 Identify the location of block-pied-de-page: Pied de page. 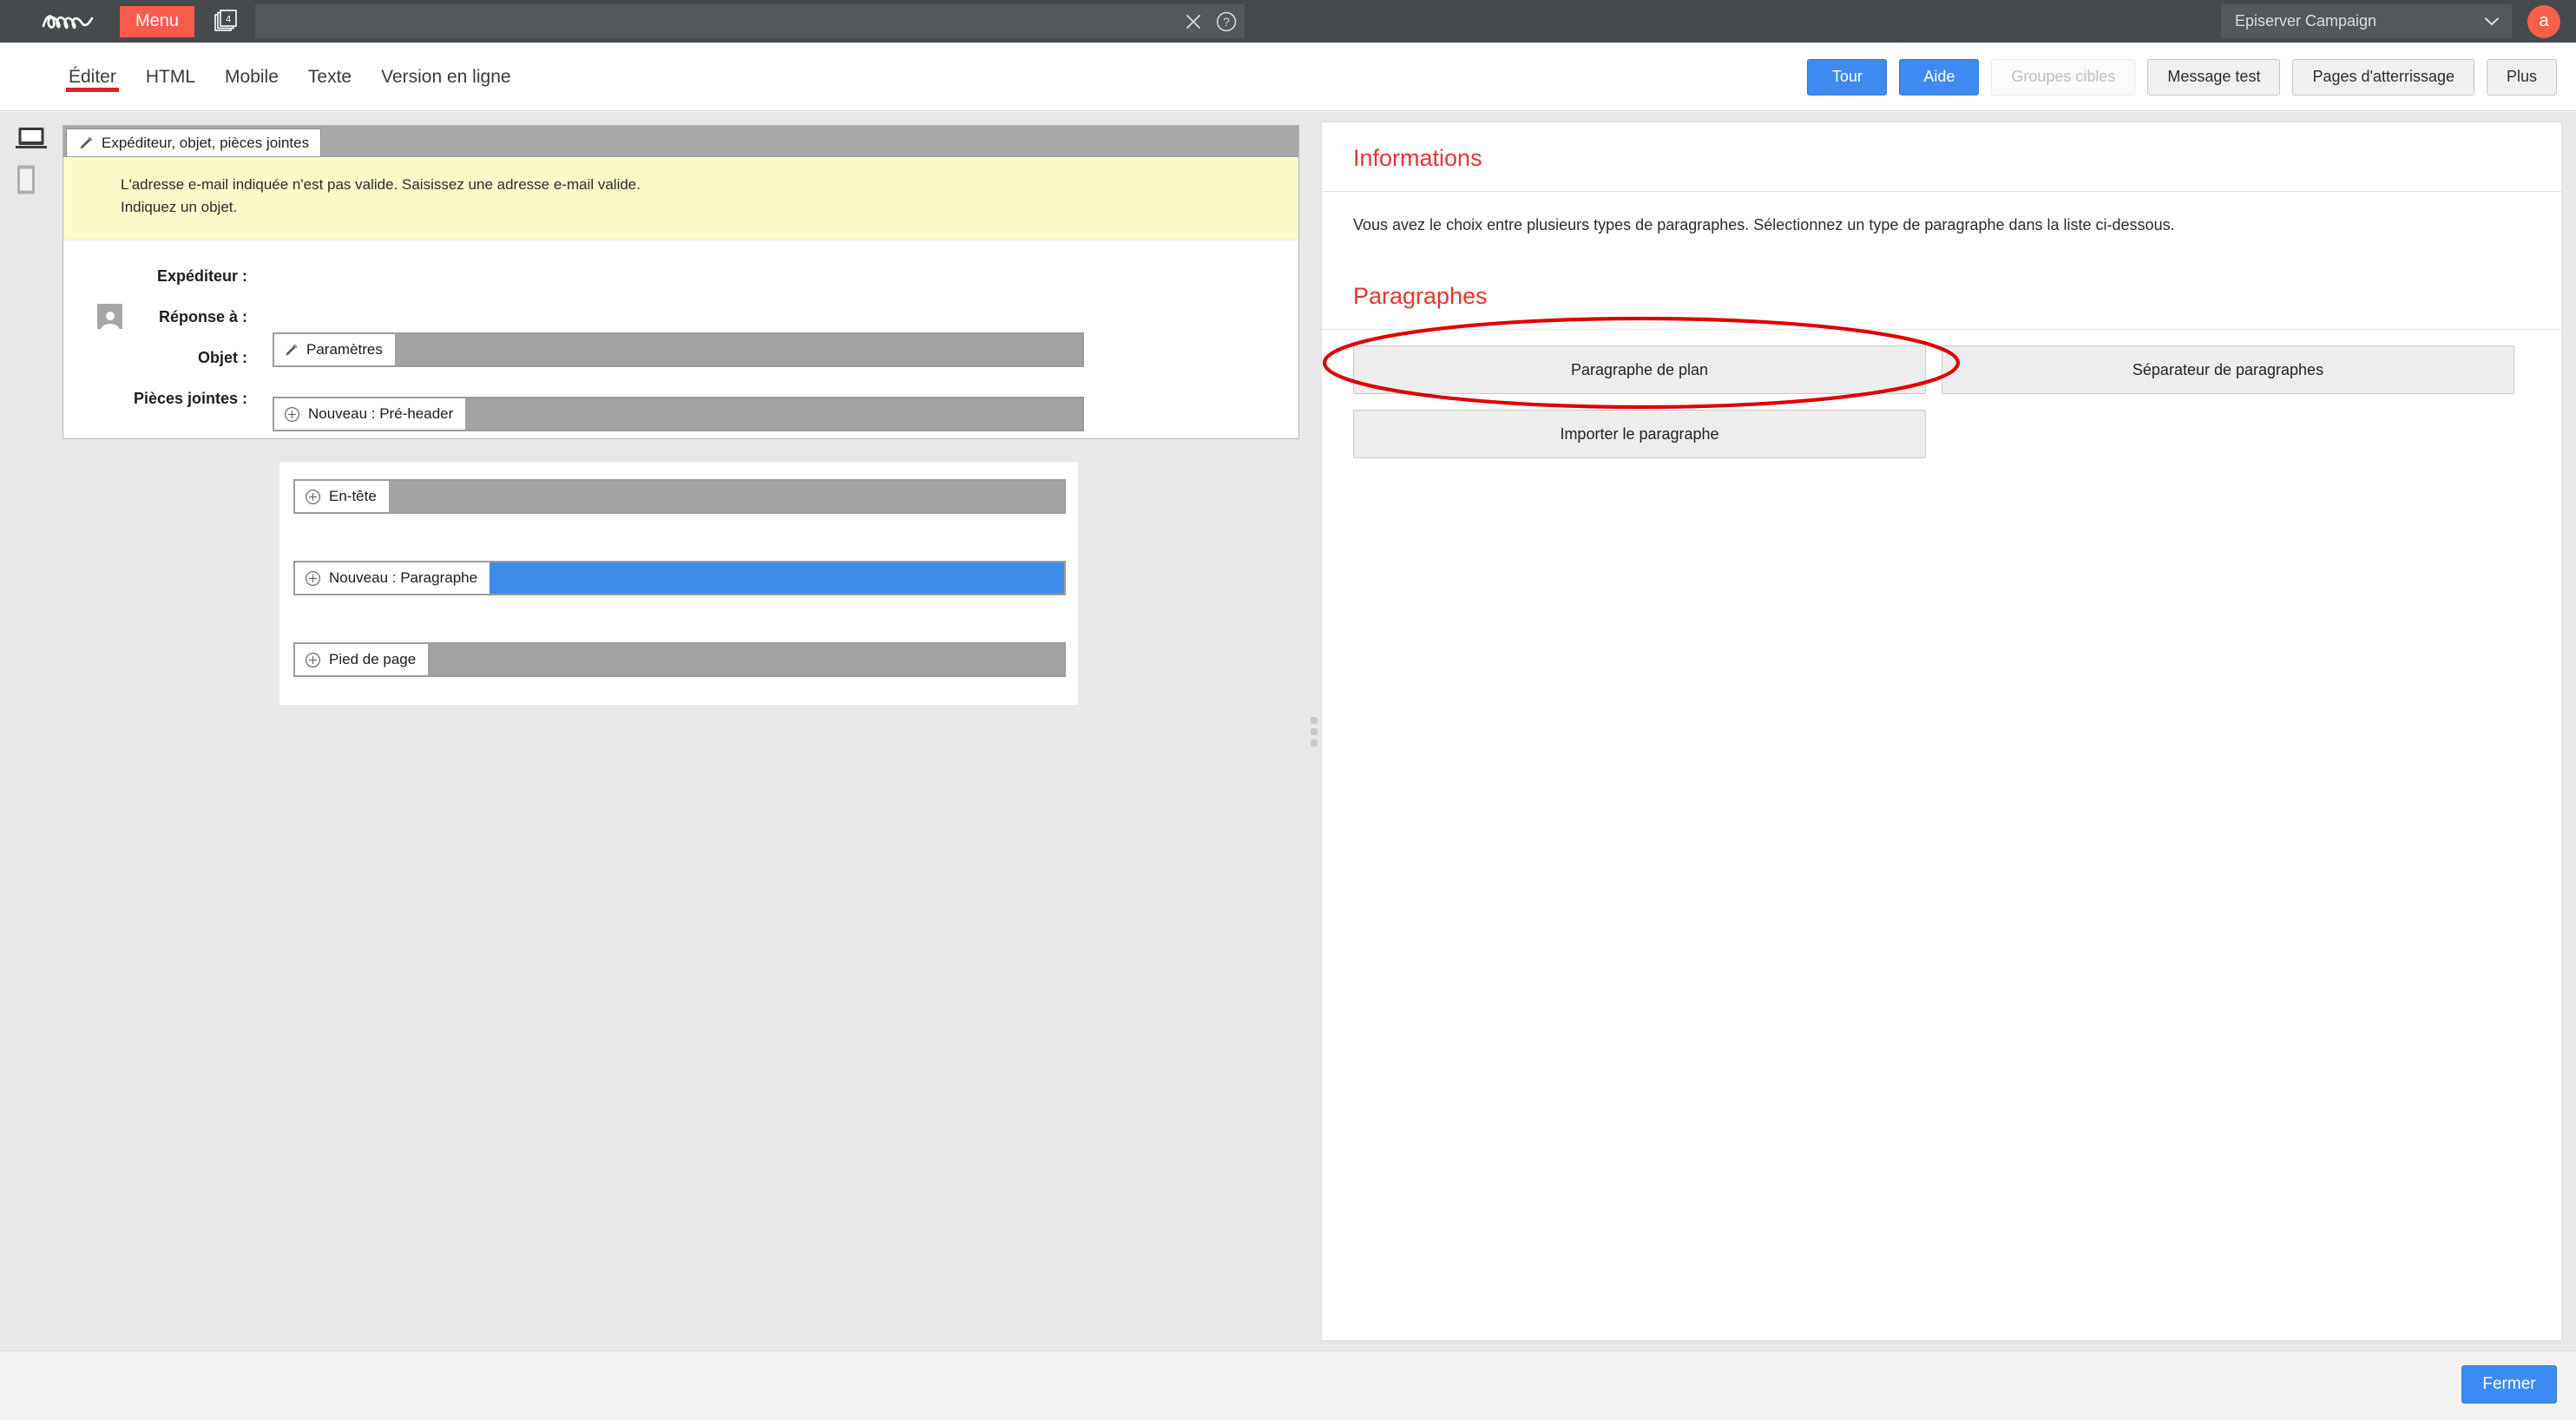
(679, 659).